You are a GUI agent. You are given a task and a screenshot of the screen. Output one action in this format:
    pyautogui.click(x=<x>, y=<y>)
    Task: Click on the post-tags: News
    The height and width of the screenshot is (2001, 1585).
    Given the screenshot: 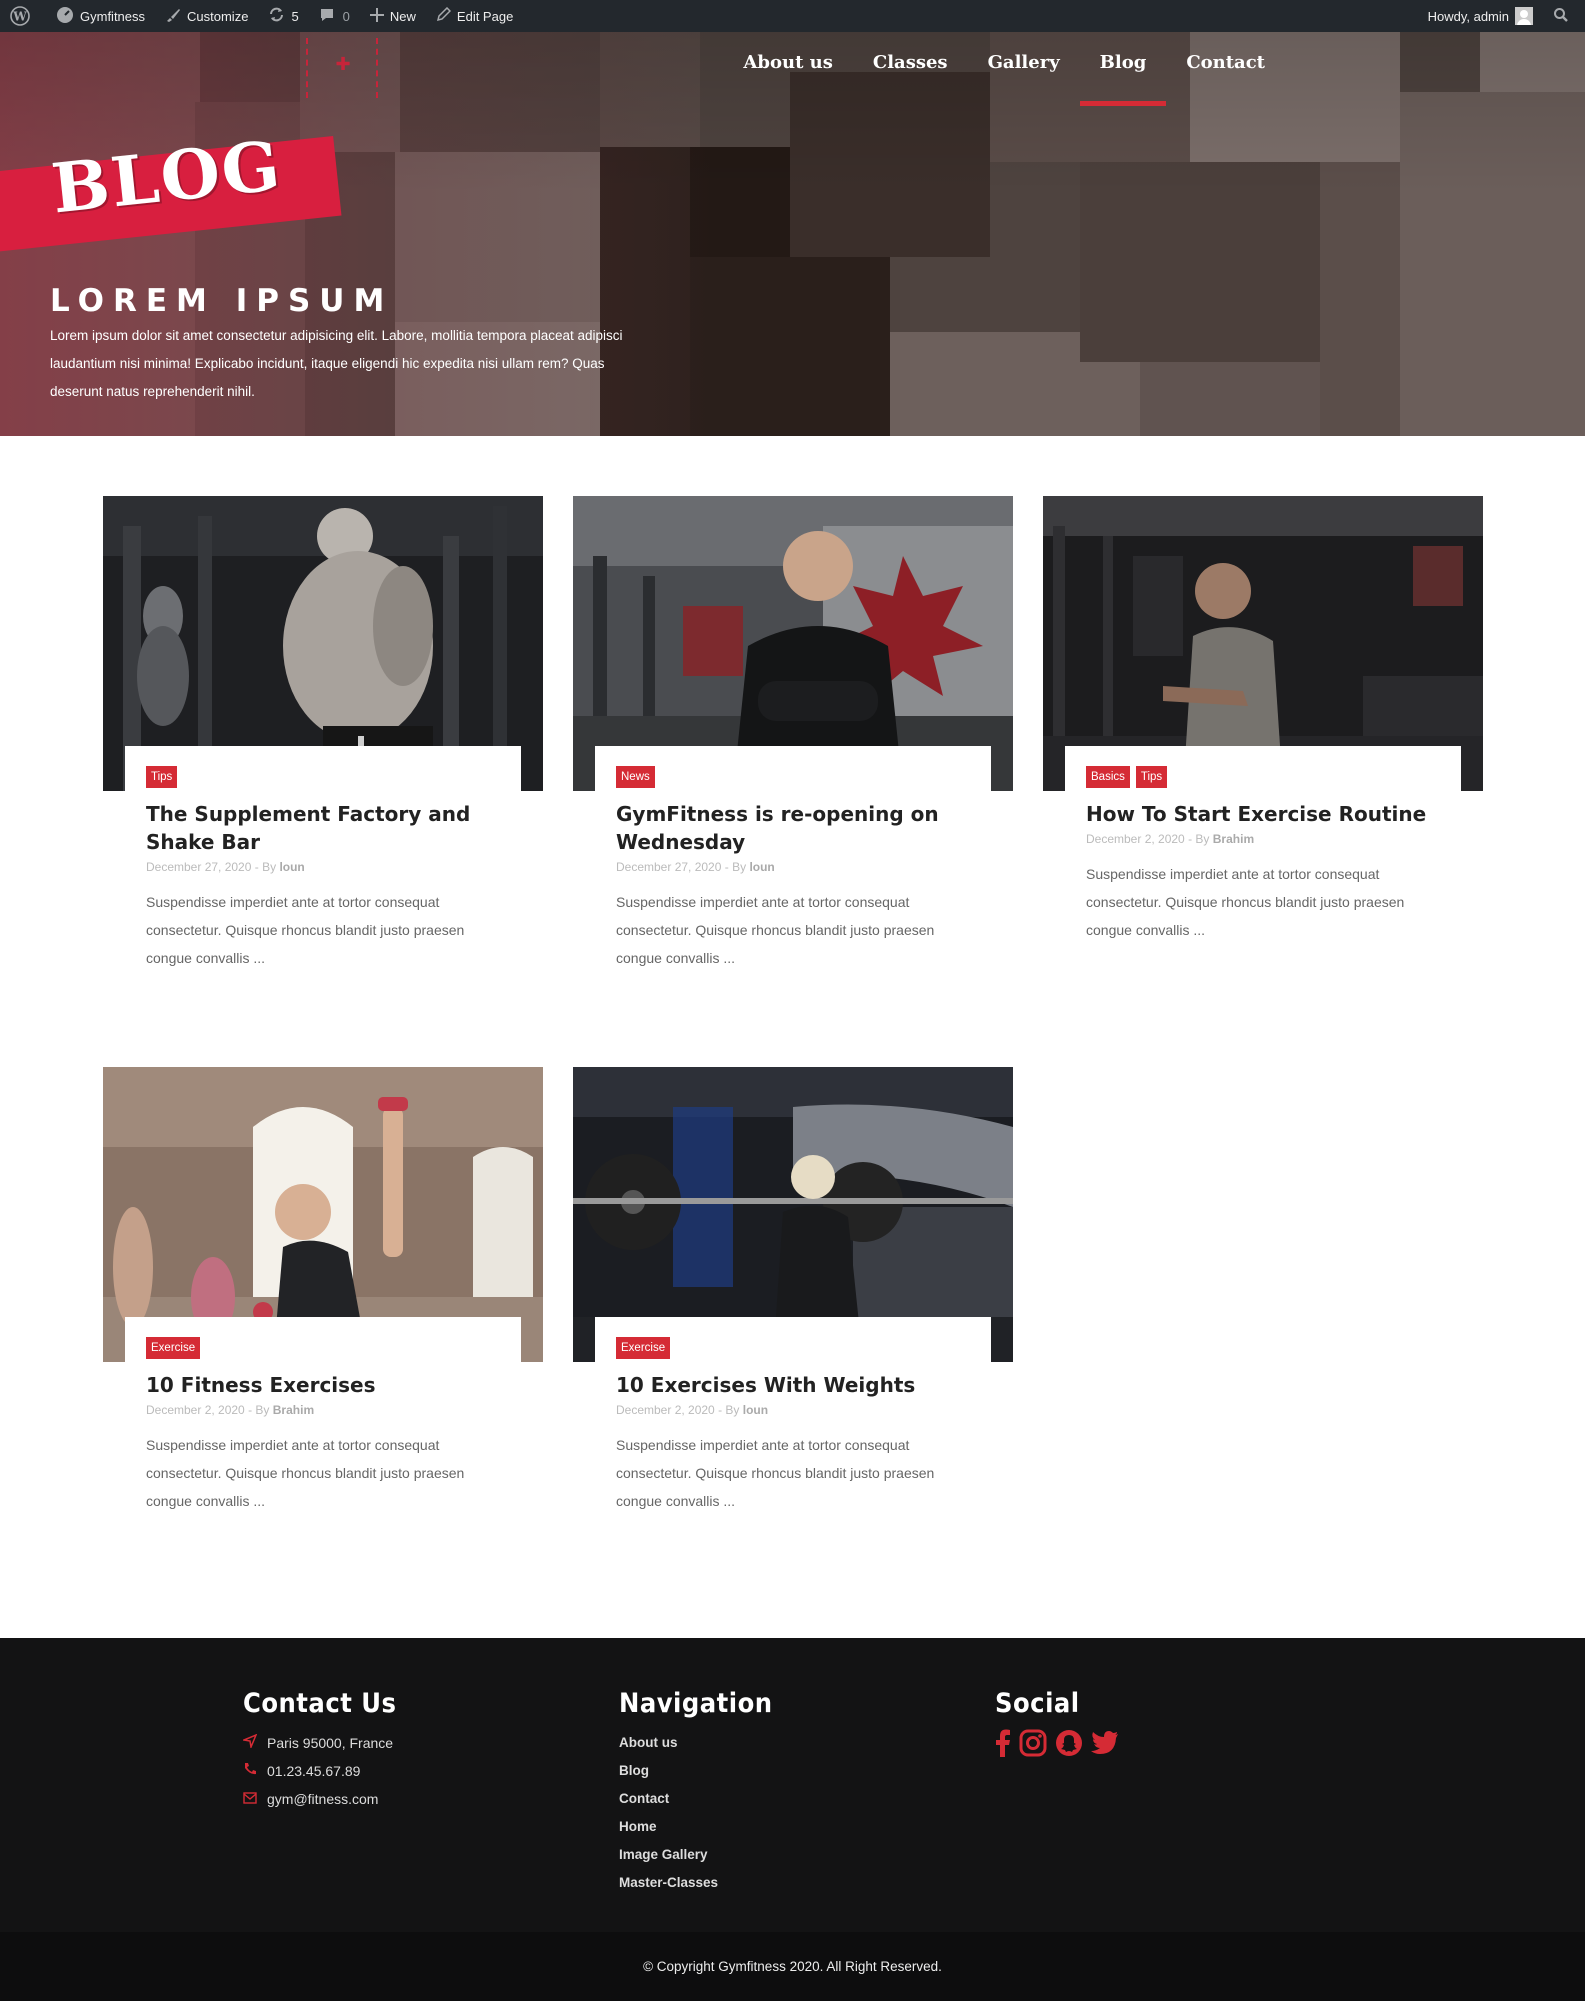 What is the action you would take?
    pyautogui.click(x=793, y=777)
    